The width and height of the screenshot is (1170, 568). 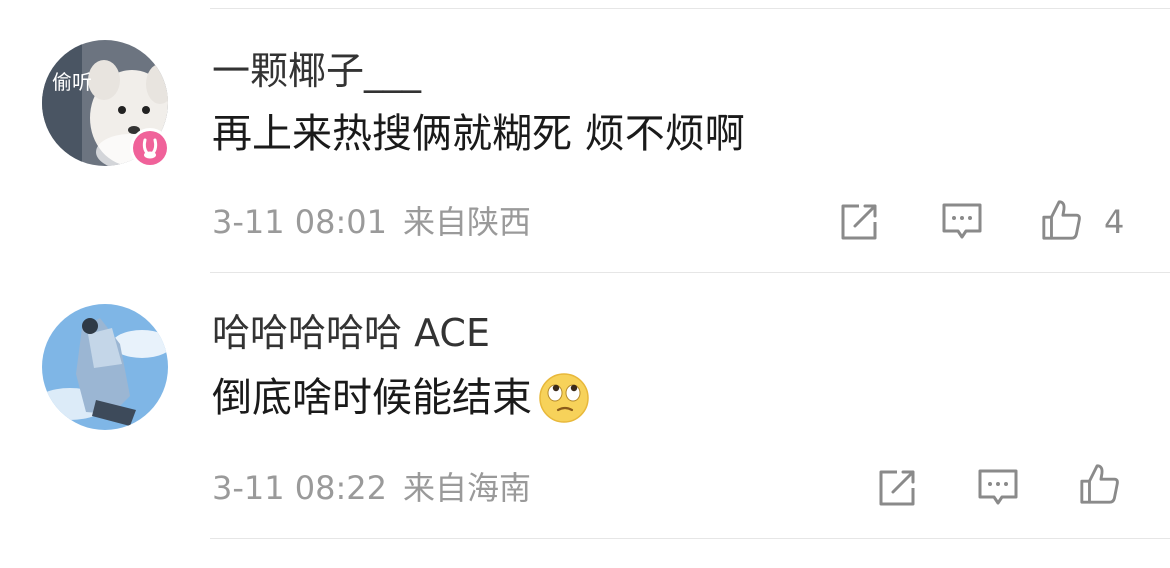 I want to click on avatar, so click(x=105, y=367).